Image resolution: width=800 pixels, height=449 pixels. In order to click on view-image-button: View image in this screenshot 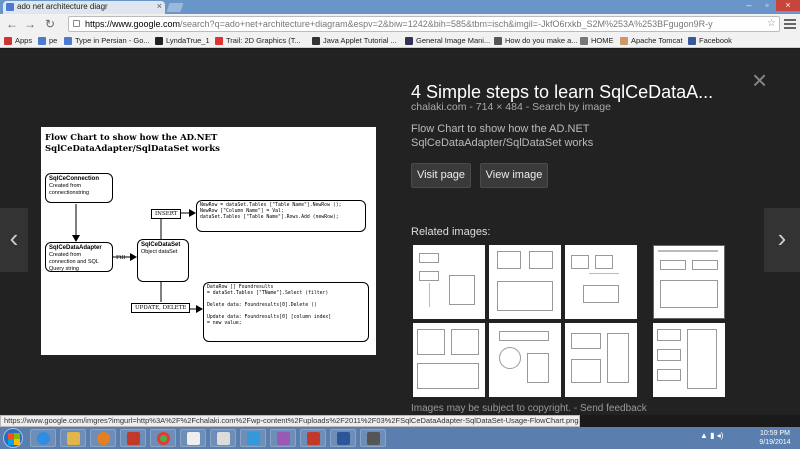, I will do `click(514, 175)`.